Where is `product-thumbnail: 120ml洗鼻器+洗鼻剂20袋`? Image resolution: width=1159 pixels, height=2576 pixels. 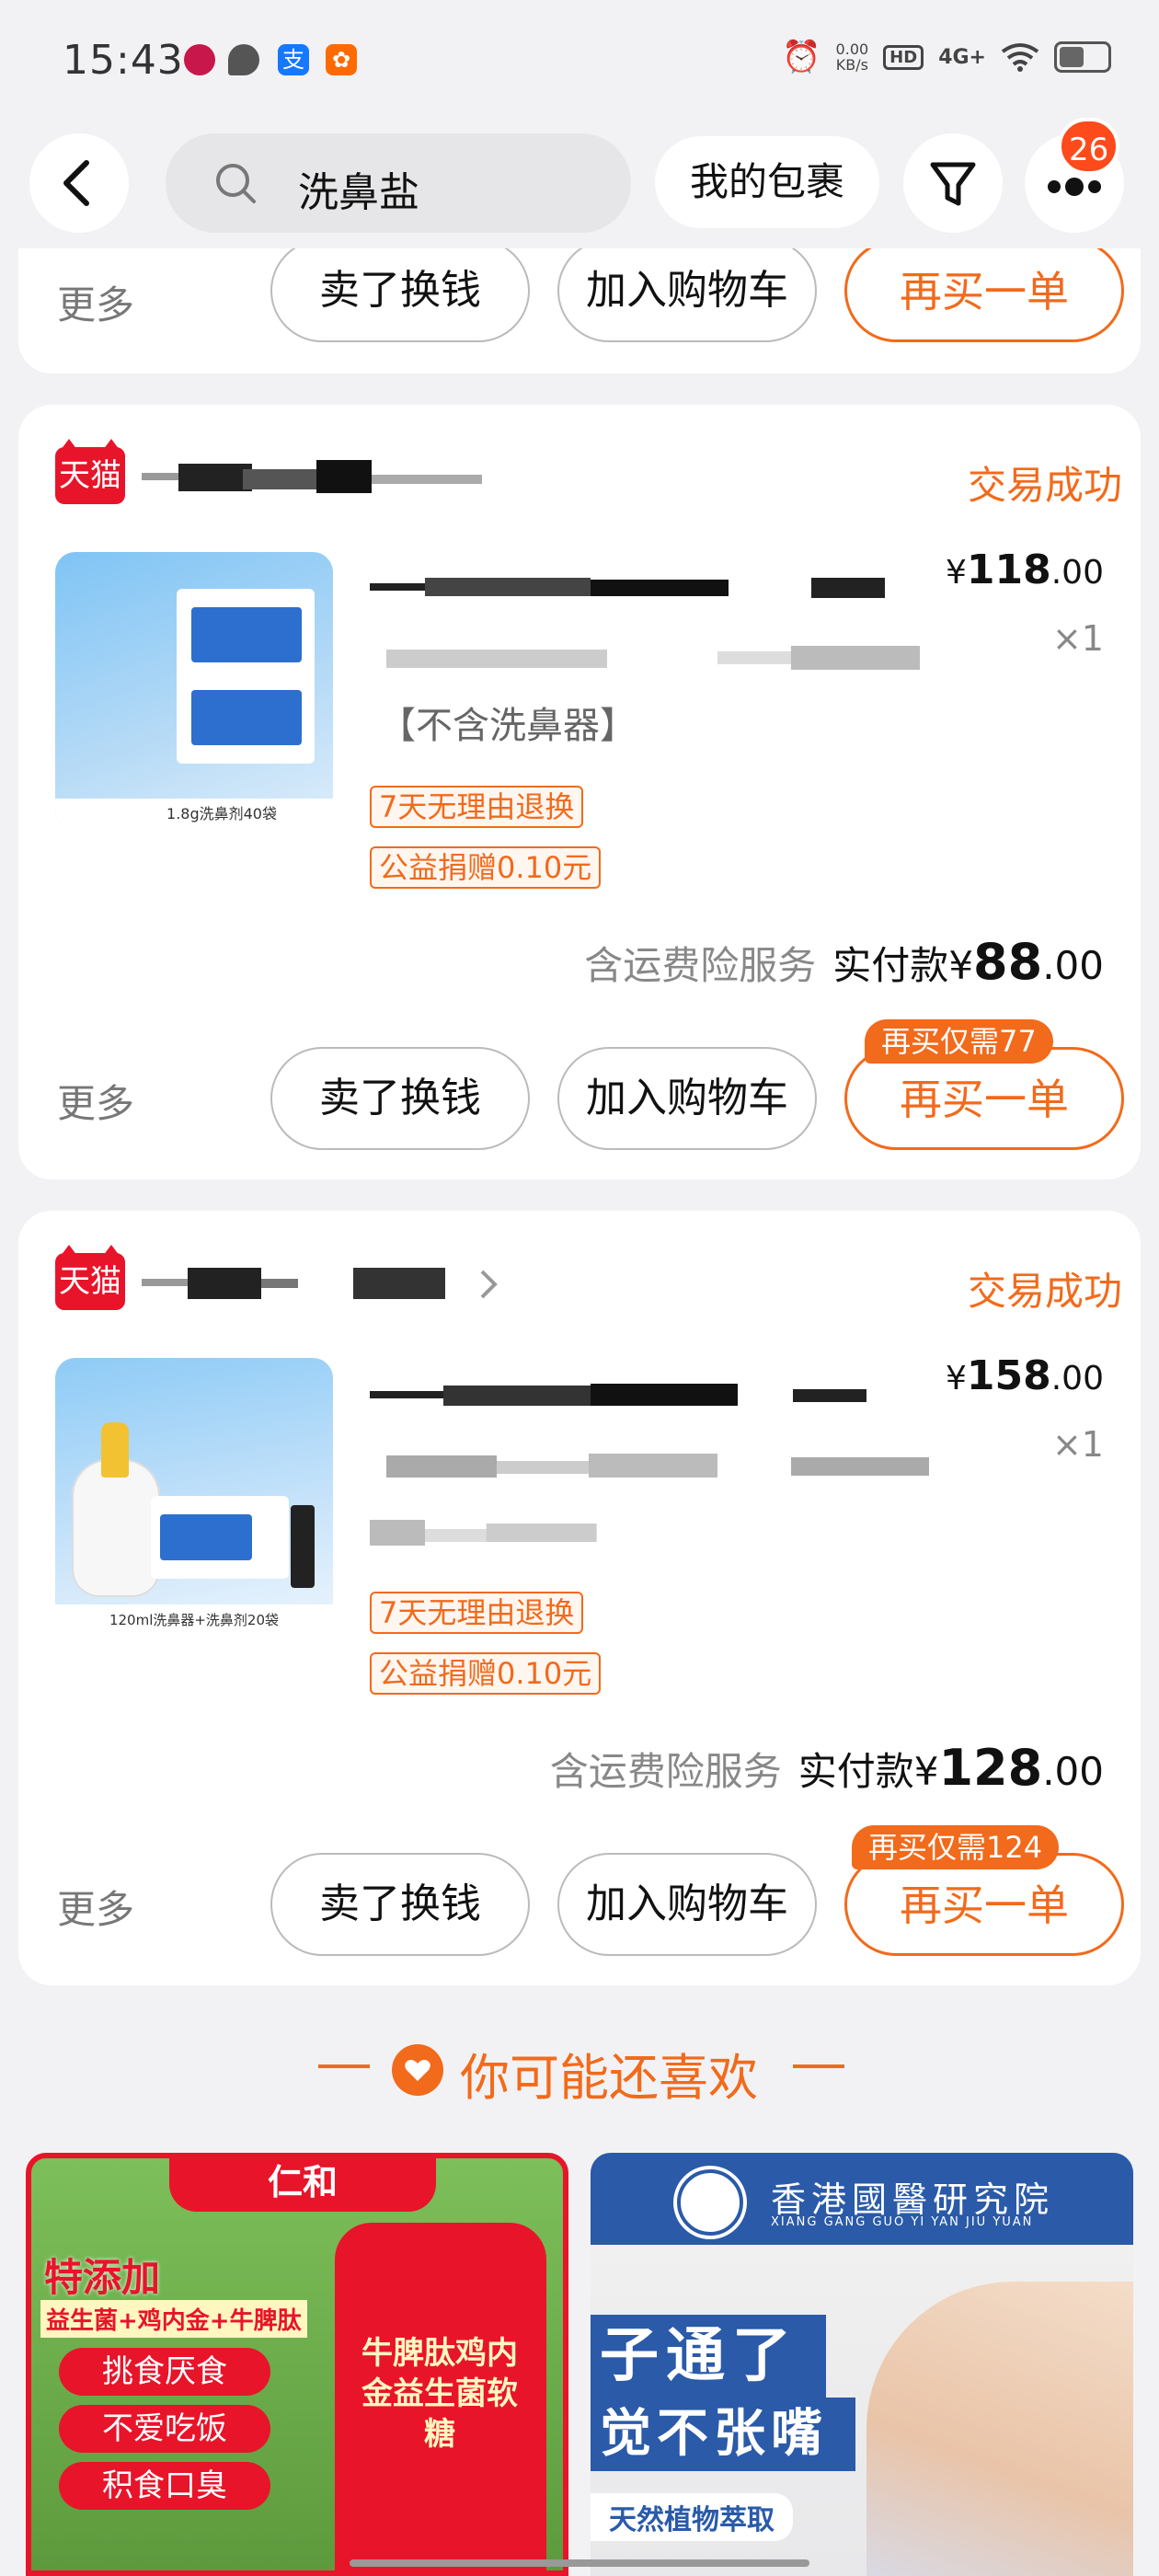
product-thumbnail: 120ml洗鼻器+洗鼻剂20袋 is located at coordinates (194, 1497).